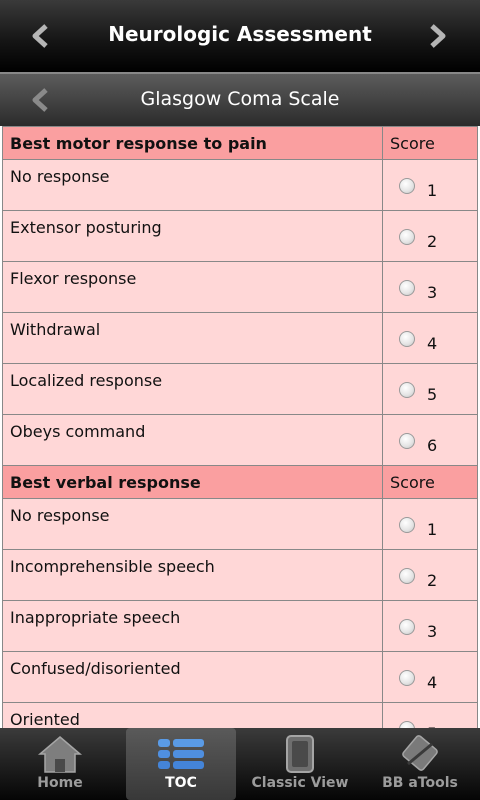 Image resolution: width=480 pixels, height=800 pixels. What do you see at coordinates (193, 287) in the screenshot?
I see `row-label: Flexor response` at bounding box center [193, 287].